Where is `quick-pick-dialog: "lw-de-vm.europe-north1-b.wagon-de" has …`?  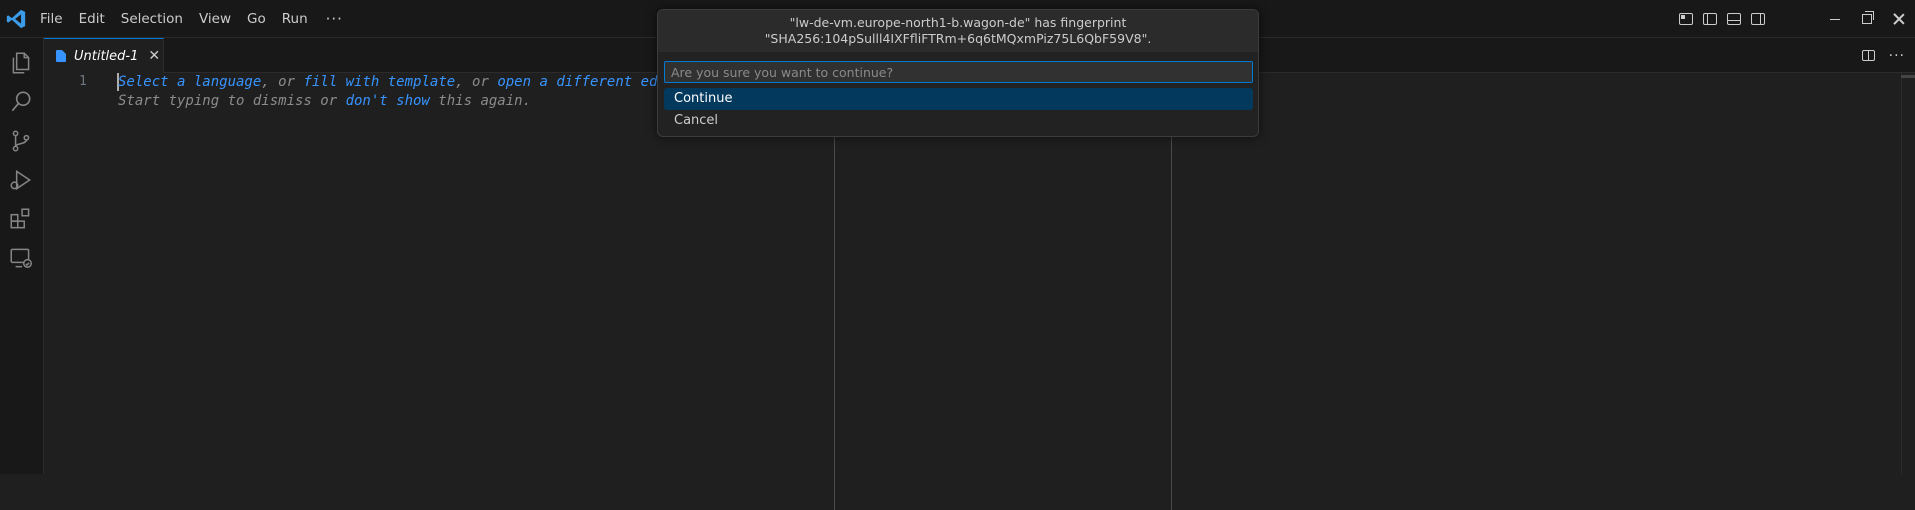
quick-pick-dialog: "lw-de-vm.europe-north1-b.wagon-de" has … is located at coordinates (958, 73).